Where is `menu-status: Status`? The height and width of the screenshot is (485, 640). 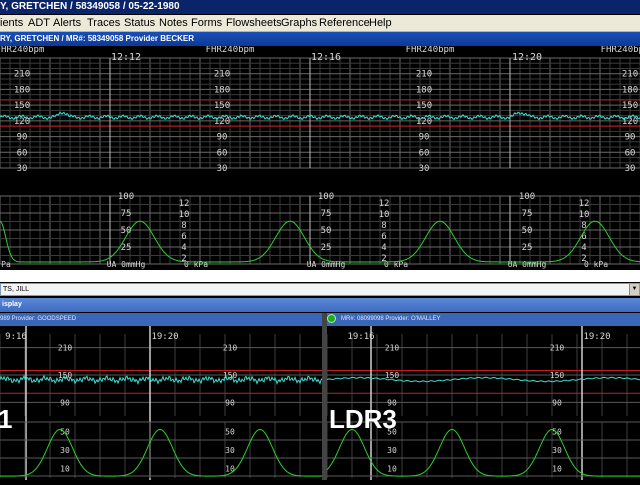
menu-status: Status is located at coordinates (139, 23).